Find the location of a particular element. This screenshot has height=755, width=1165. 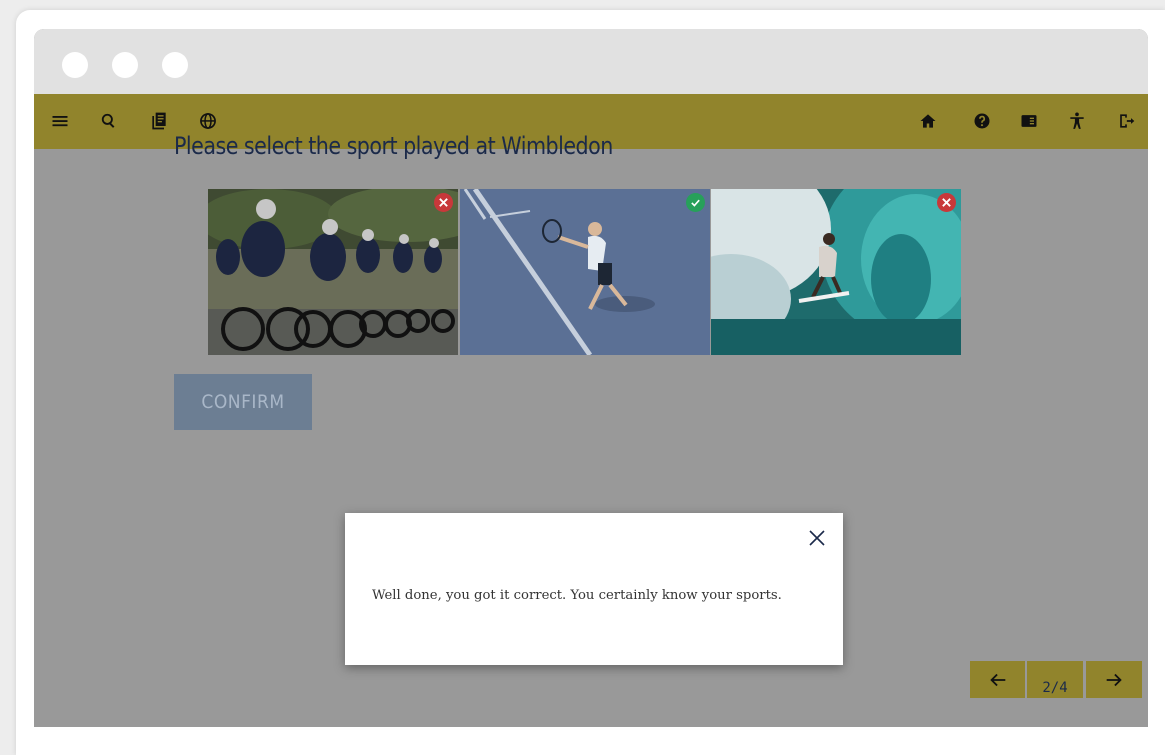

answer-option-surfing is located at coordinates (836, 272).